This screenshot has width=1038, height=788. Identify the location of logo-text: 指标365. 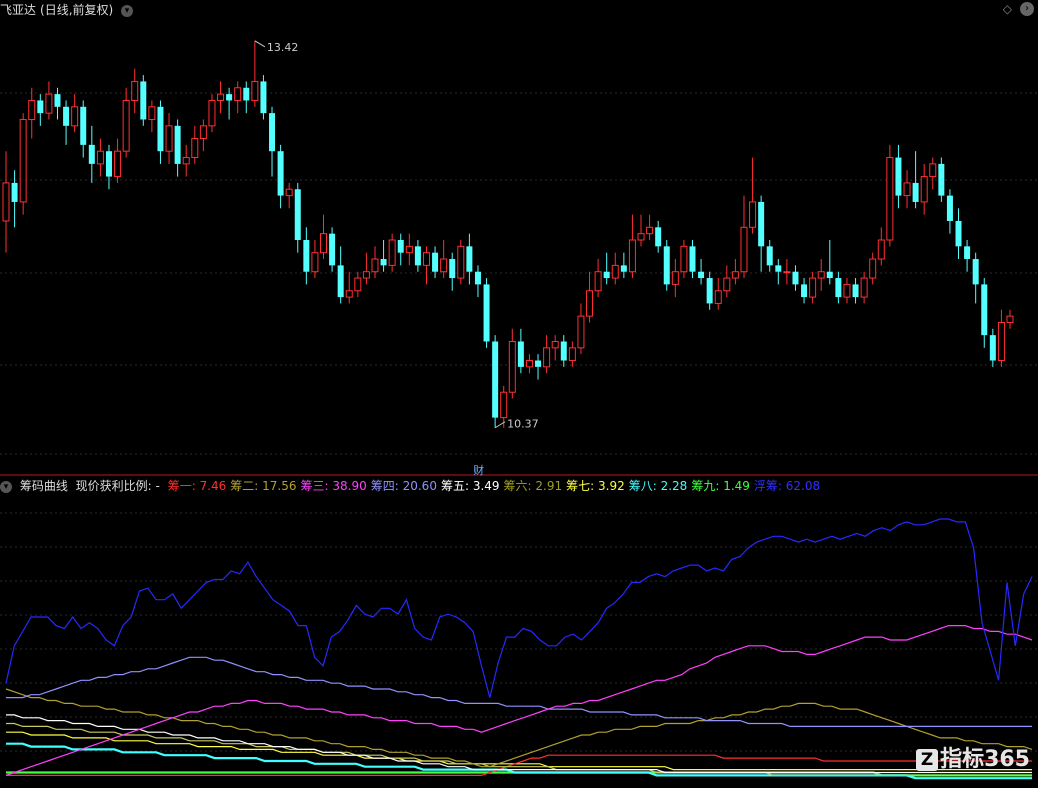
(985, 759).